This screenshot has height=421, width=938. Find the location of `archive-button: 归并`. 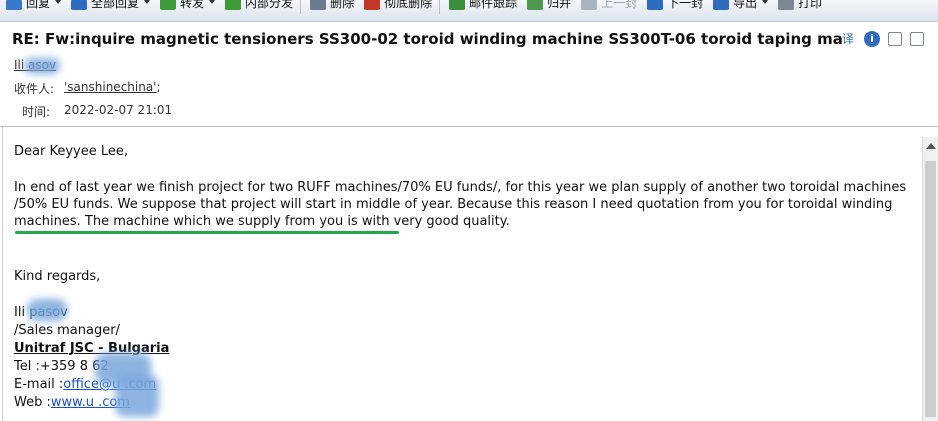

archive-button: 归并 is located at coordinates (548, 6).